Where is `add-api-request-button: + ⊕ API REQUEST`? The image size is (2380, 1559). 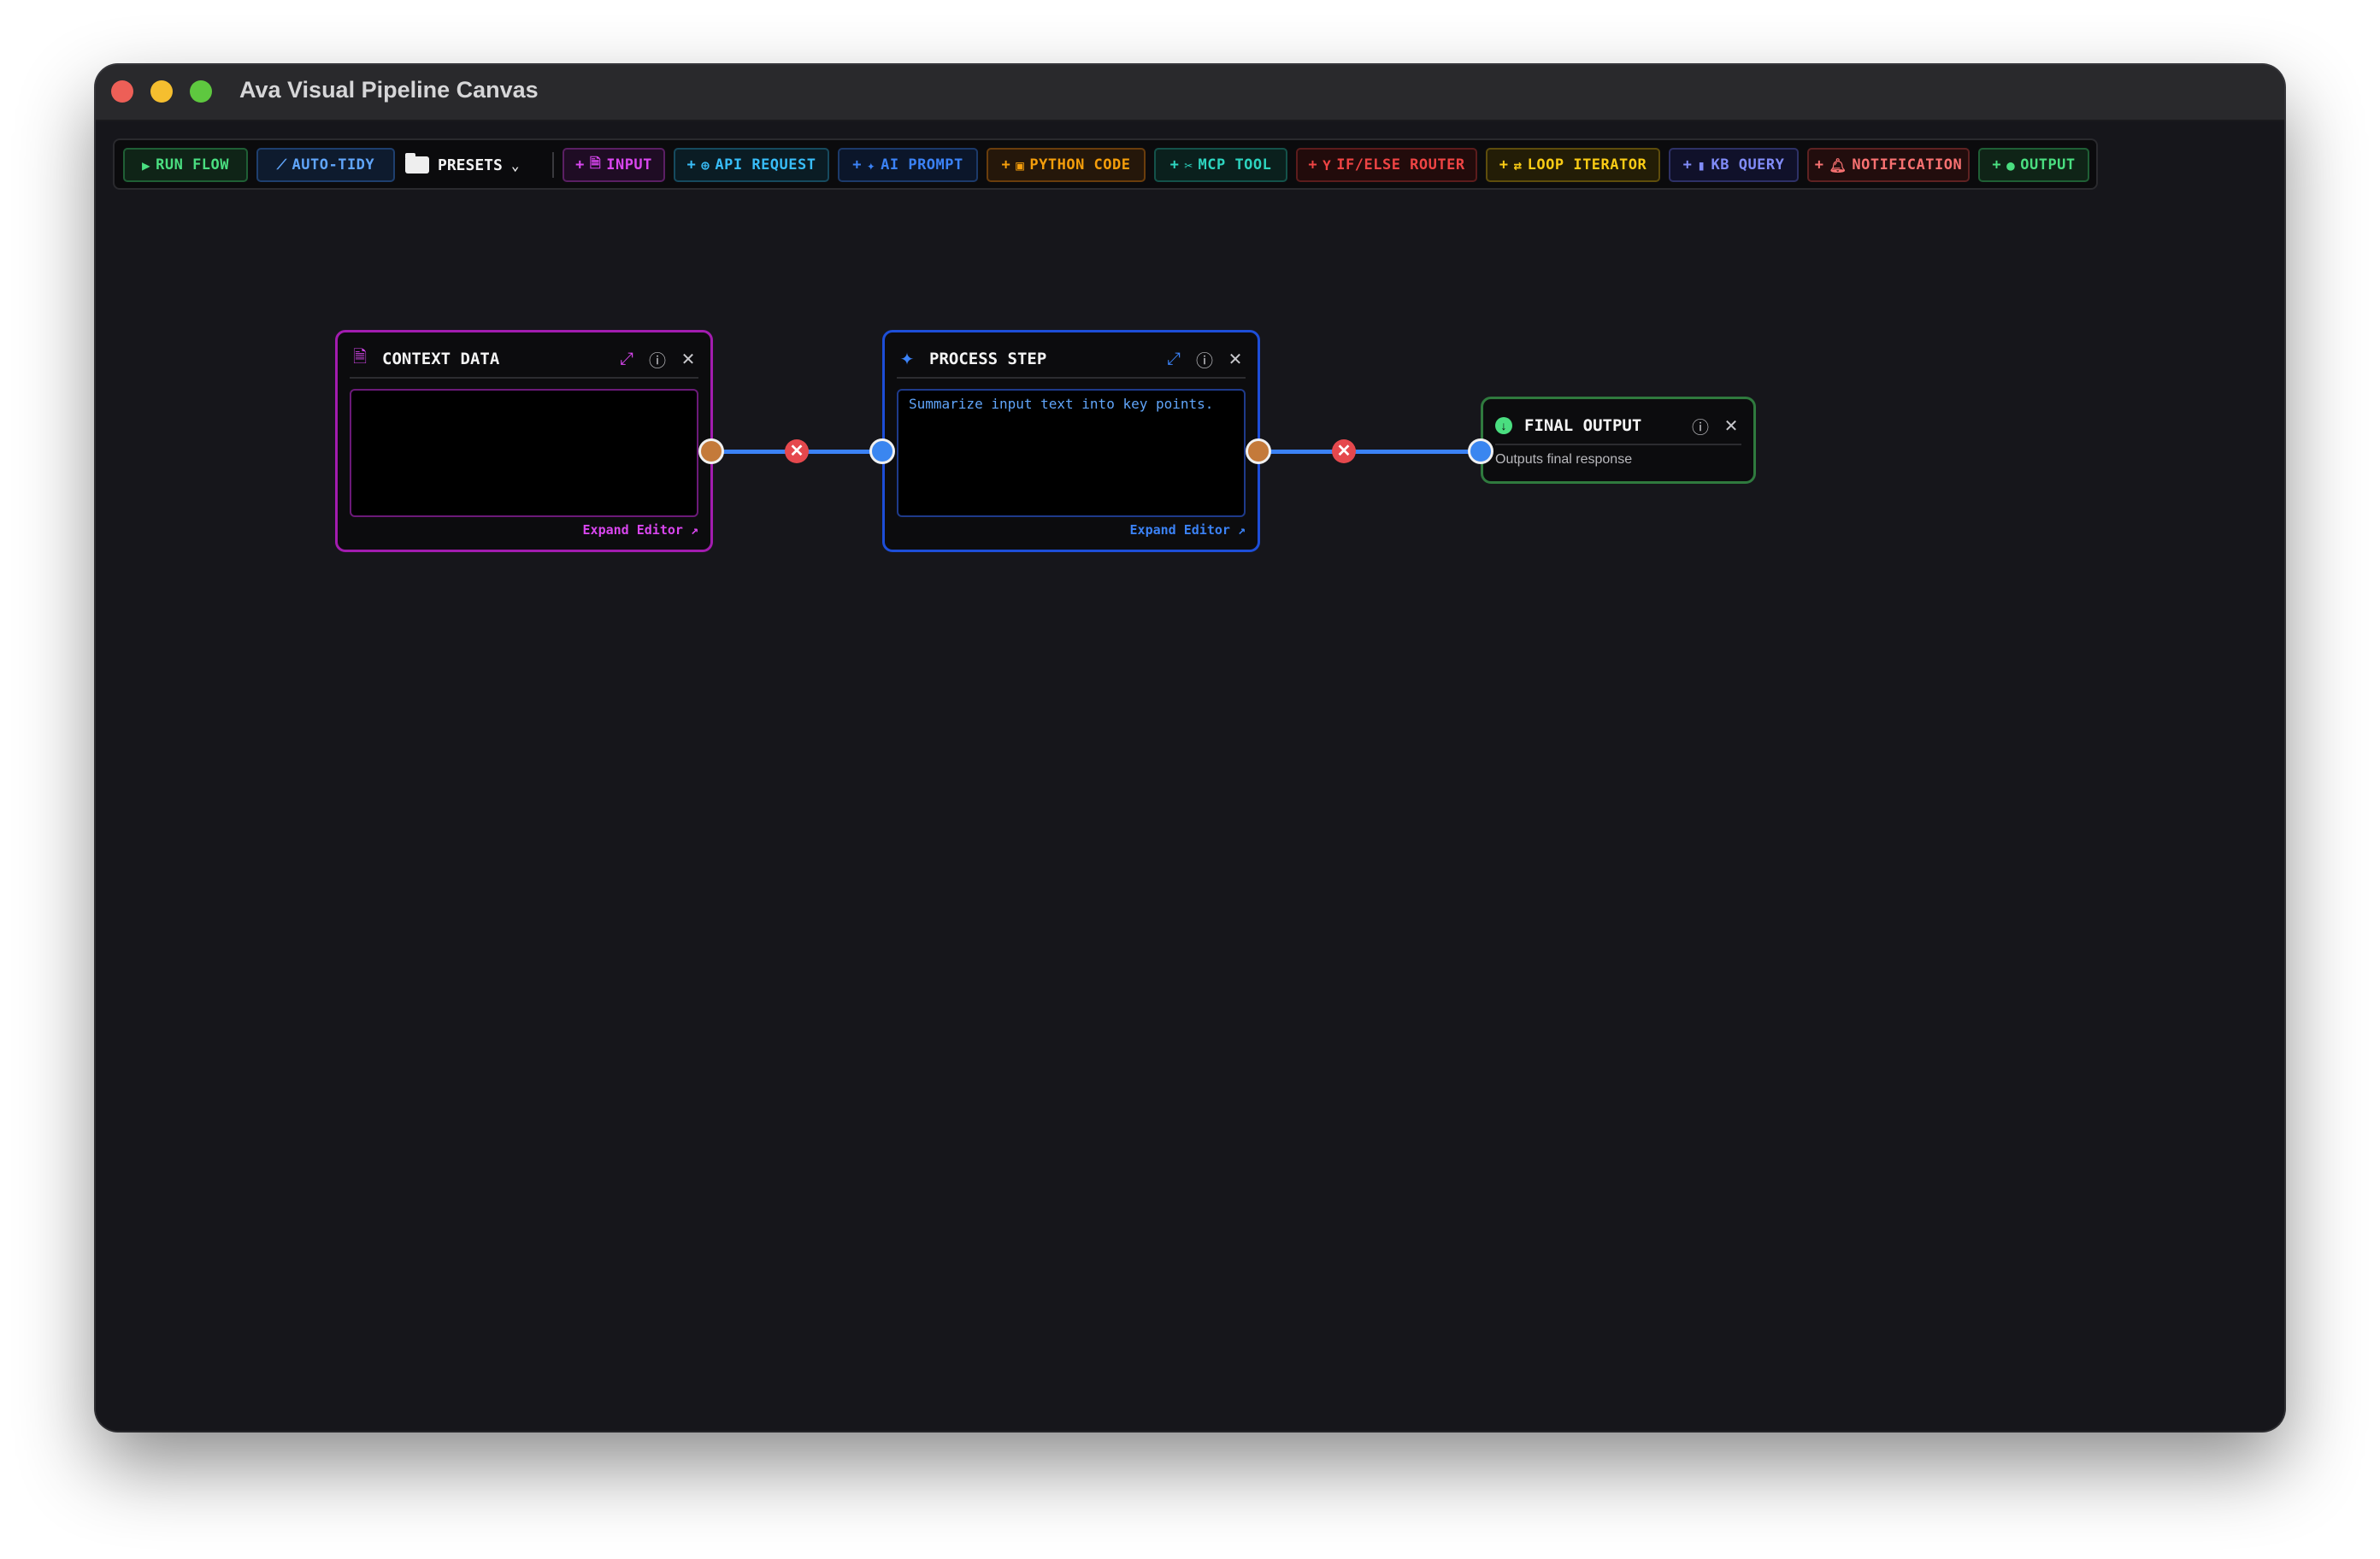 add-api-request-button: + ⊕ API REQUEST is located at coordinates (752, 165).